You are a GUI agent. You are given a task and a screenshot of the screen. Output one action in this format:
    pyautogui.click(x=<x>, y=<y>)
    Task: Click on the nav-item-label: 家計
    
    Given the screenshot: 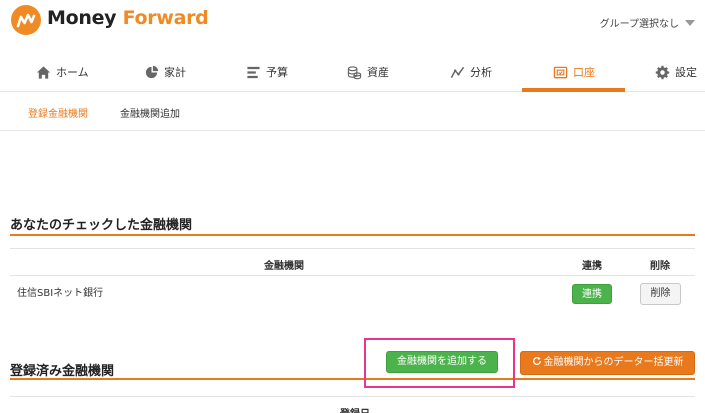 What is the action you would take?
    pyautogui.click(x=175, y=72)
    